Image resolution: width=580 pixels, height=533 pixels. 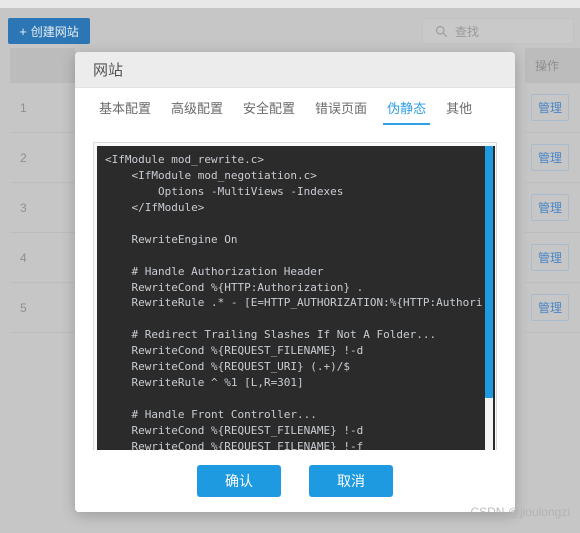 I want to click on table-row: 2, so click(x=42, y=158).